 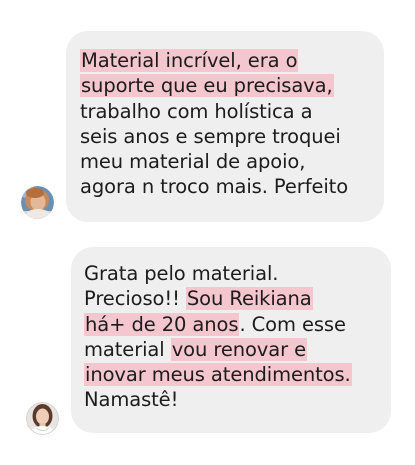 What do you see at coordinates (249, 299) in the screenshot?
I see `highlighted-text: Sou Reikiana` at bounding box center [249, 299].